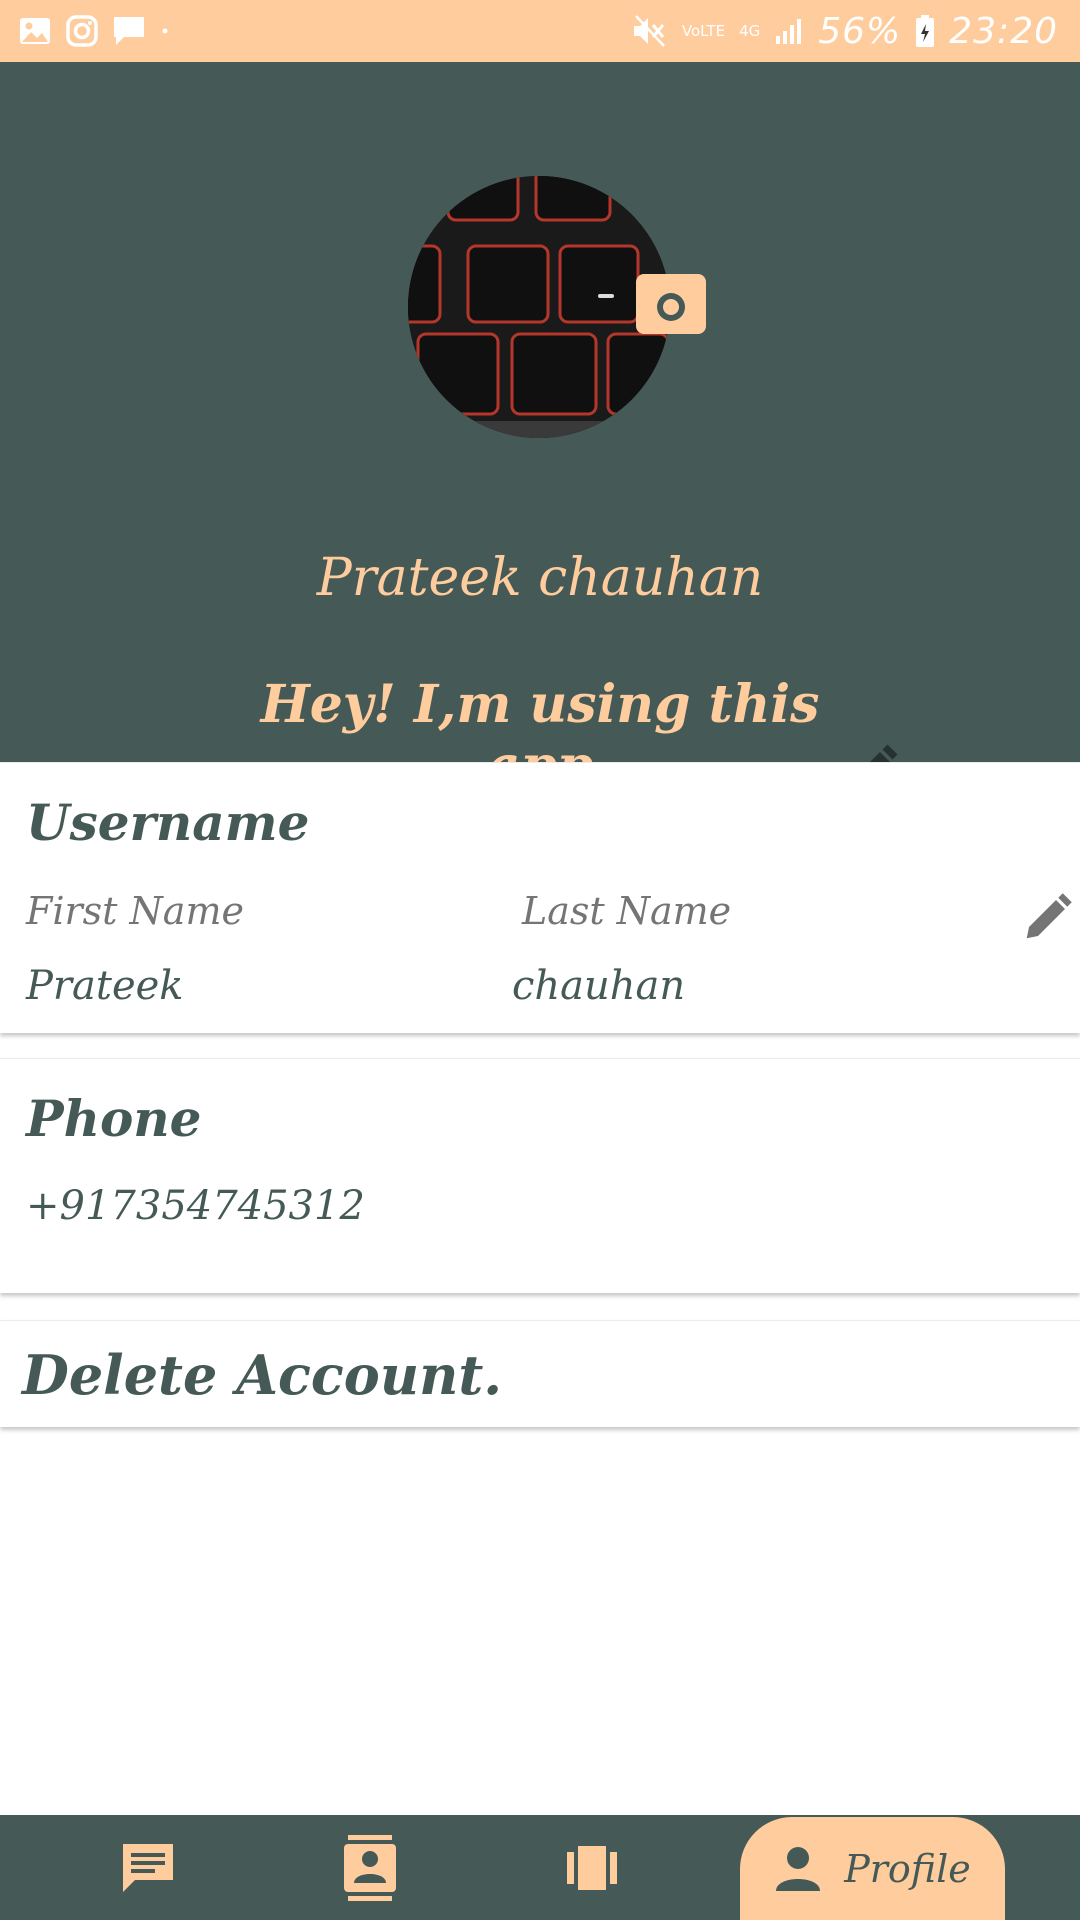 The image size is (1080, 1920). I want to click on nav-contacts-button, so click(370, 1867).